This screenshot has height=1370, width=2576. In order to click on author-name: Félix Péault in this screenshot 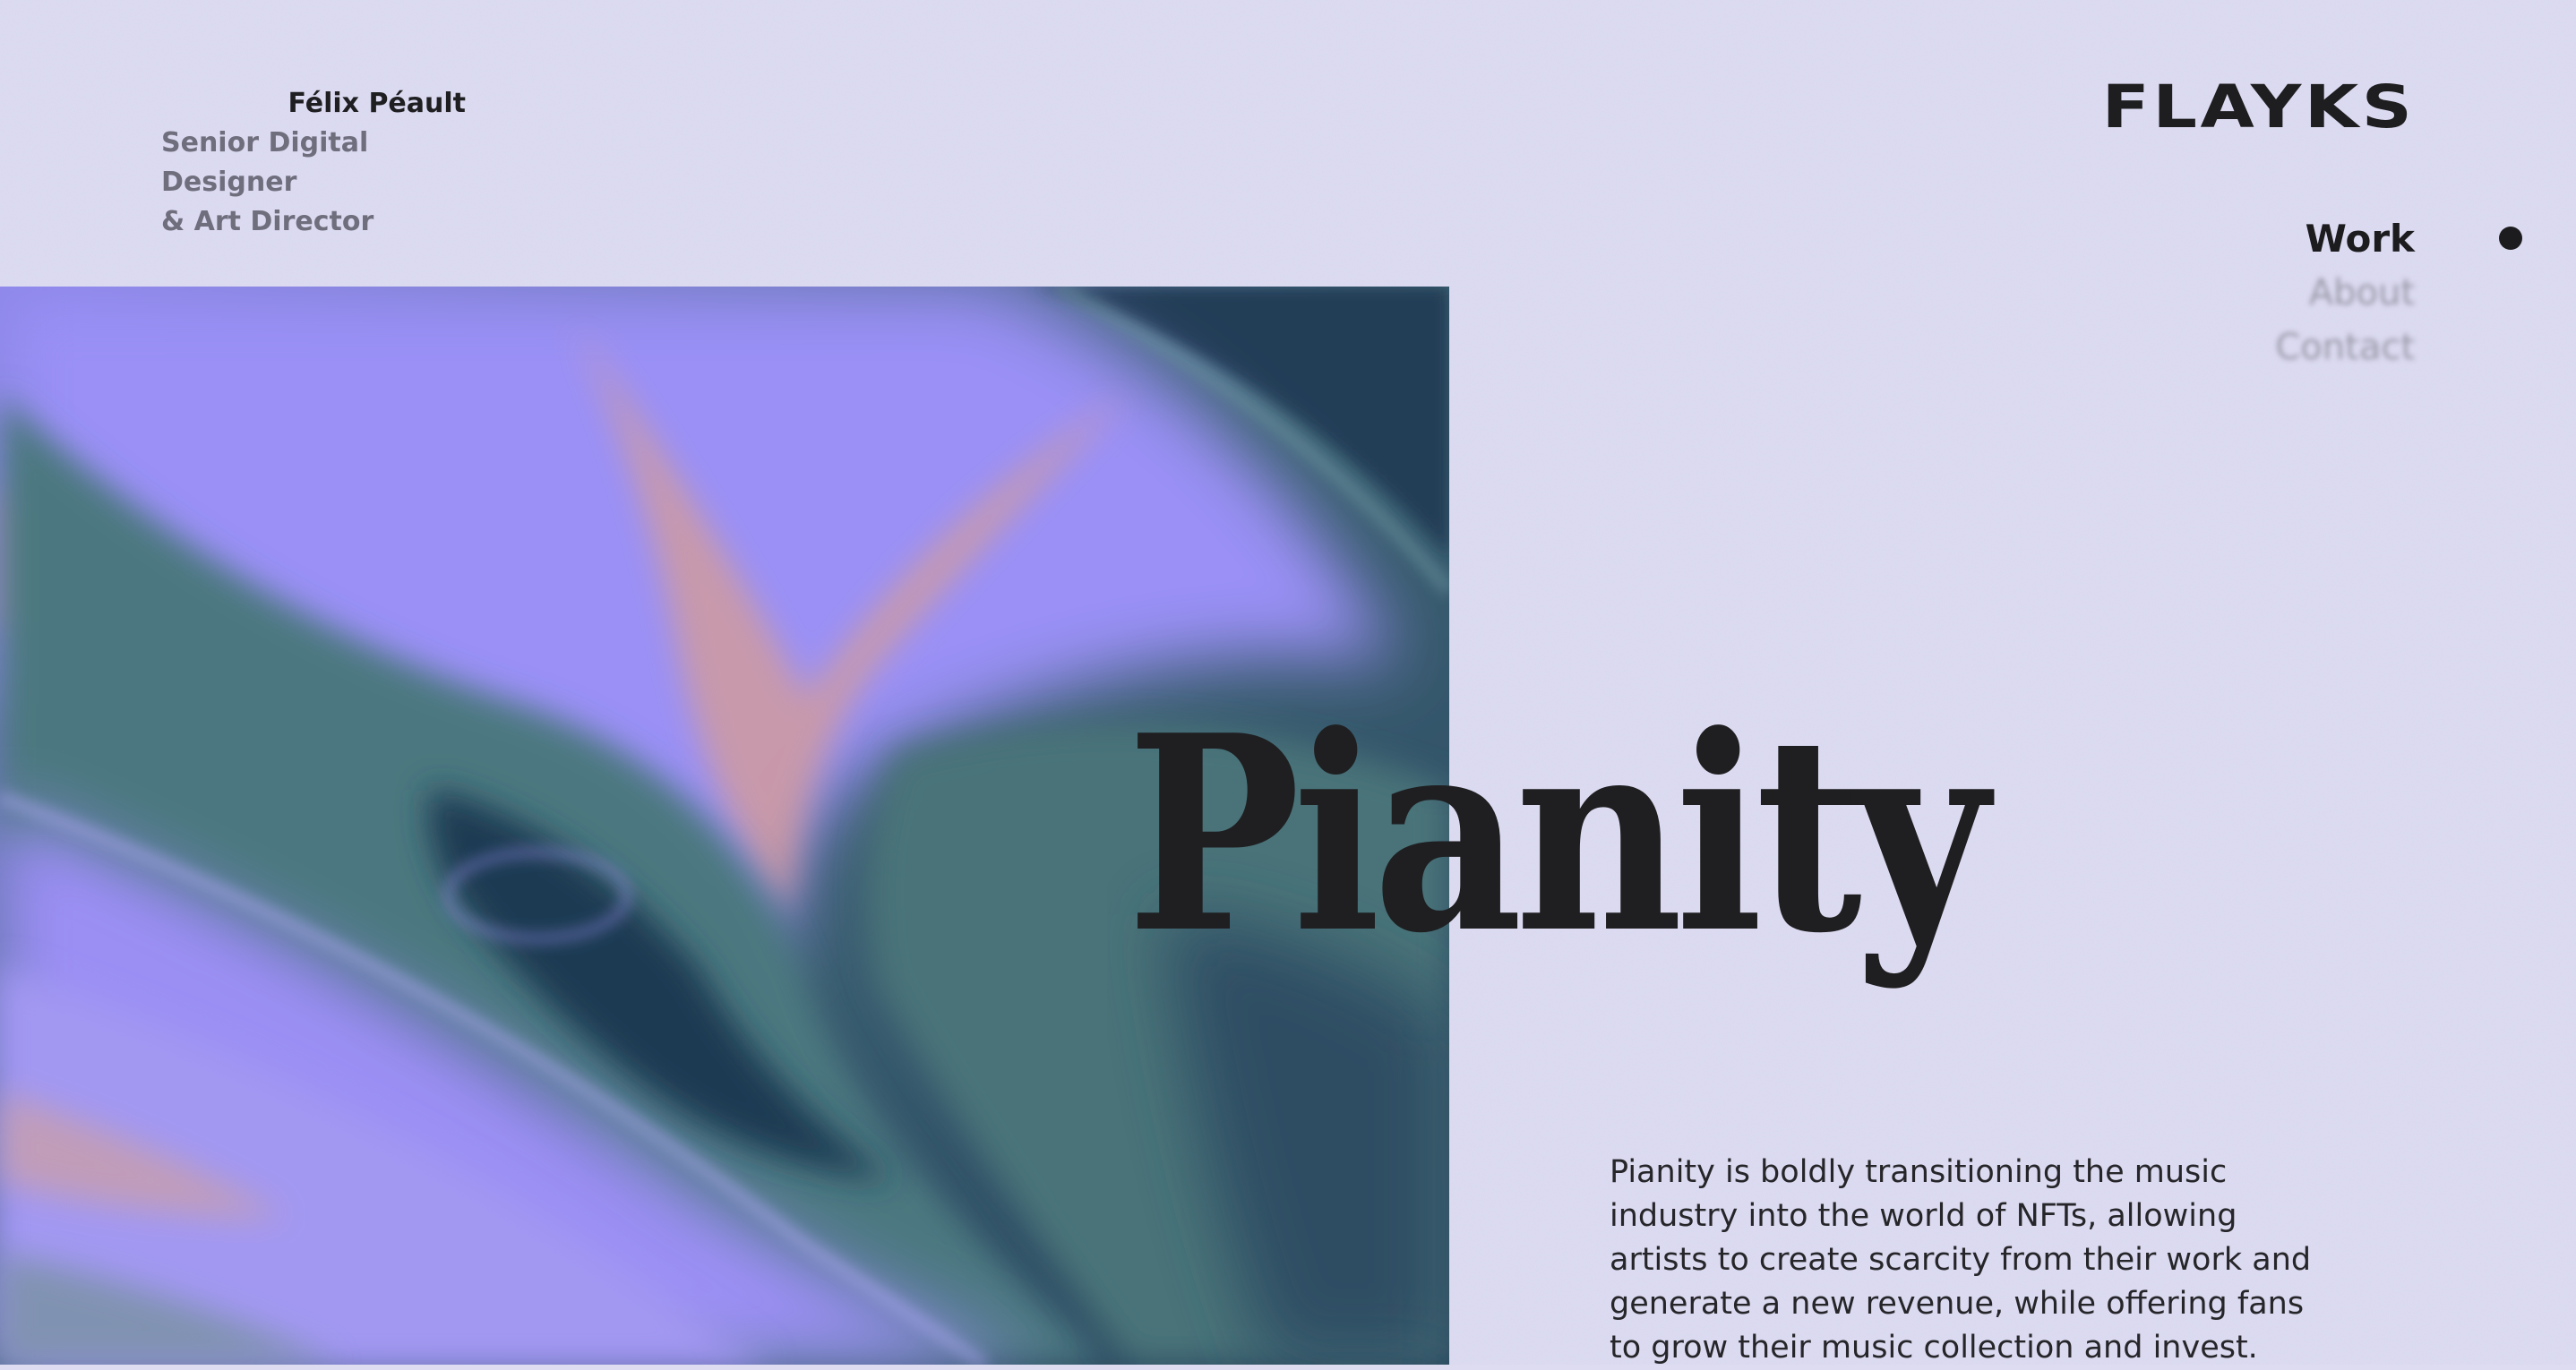, I will do `click(377, 104)`.